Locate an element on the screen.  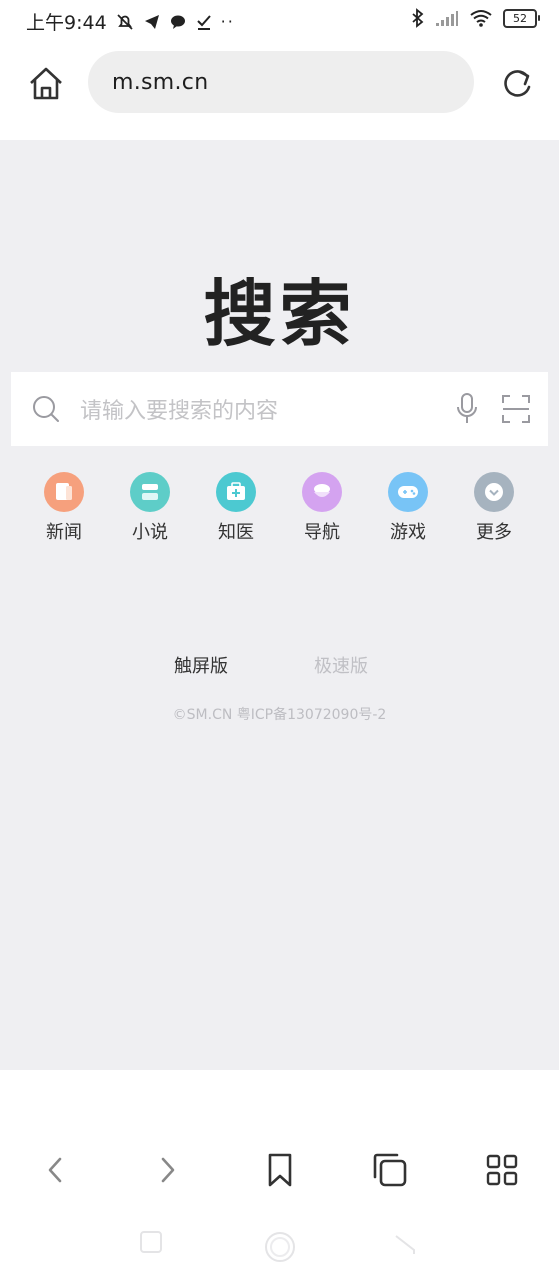
search-input-placeholder: 请输入要搜索的内容 is located at coordinates (179, 409).